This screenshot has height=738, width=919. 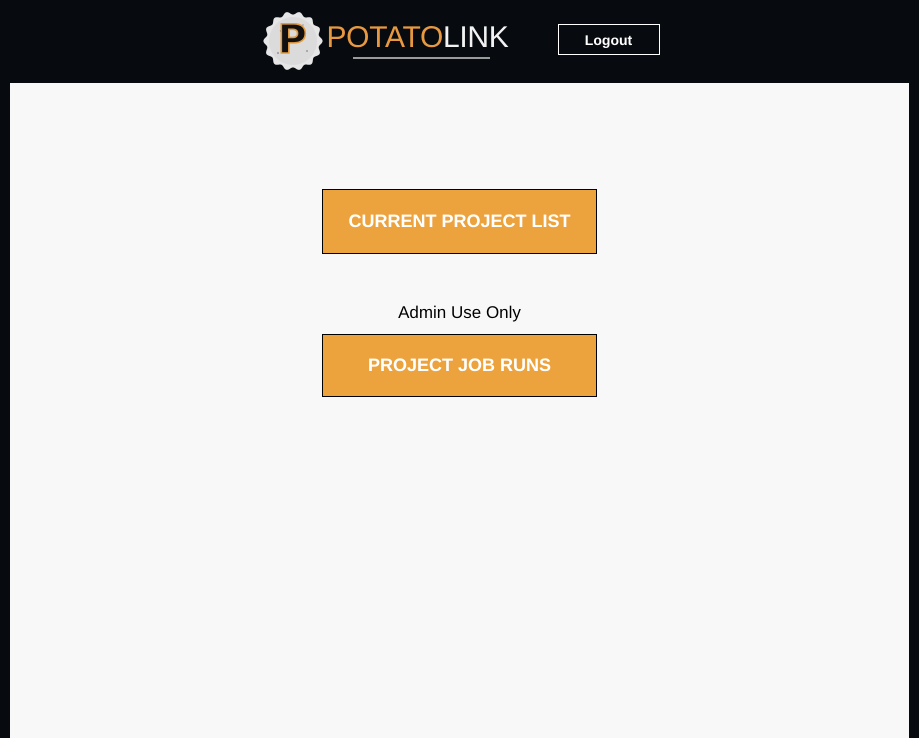 What do you see at coordinates (459, 221) in the screenshot?
I see `nav-button: CURRENT PROJECT LIST` at bounding box center [459, 221].